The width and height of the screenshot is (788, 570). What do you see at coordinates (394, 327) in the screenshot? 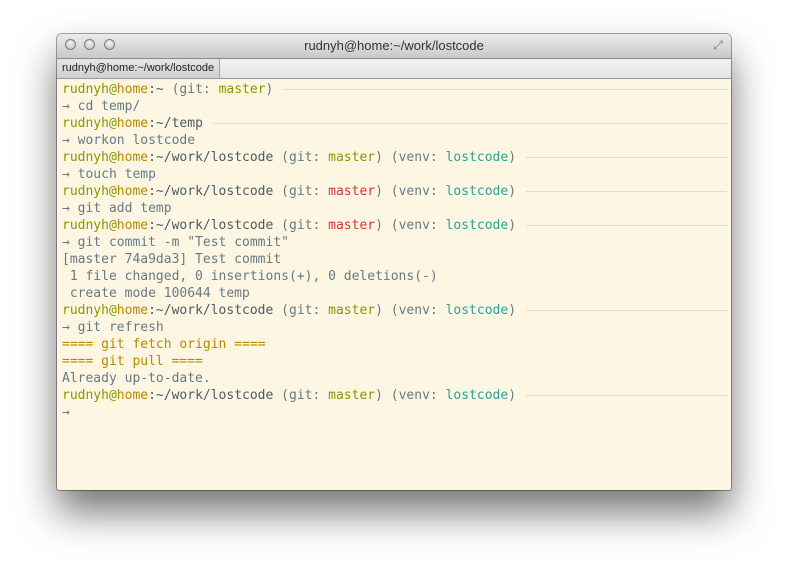
I see `command-line: → git refresh` at bounding box center [394, 327].